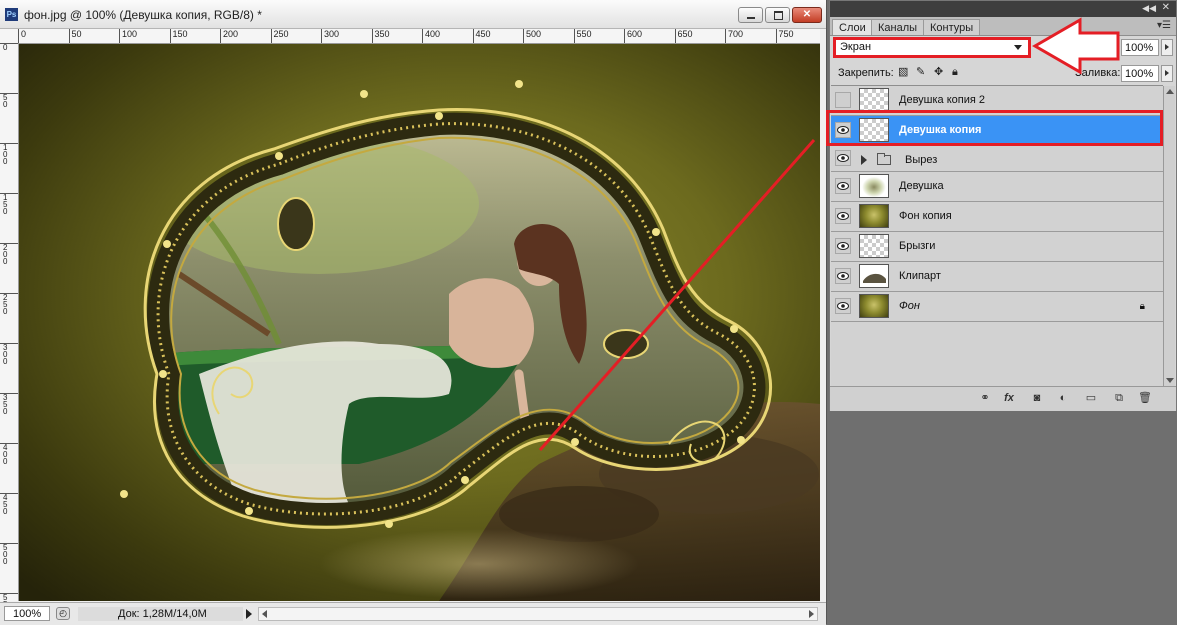 Image resolution: width=1177 pixels, height=625 pixels. What do you see at coordinates (1149, 8) in the screenshot?
I see `collapse-panel-icon: ◀◀` at bounding box center [1149, 8].